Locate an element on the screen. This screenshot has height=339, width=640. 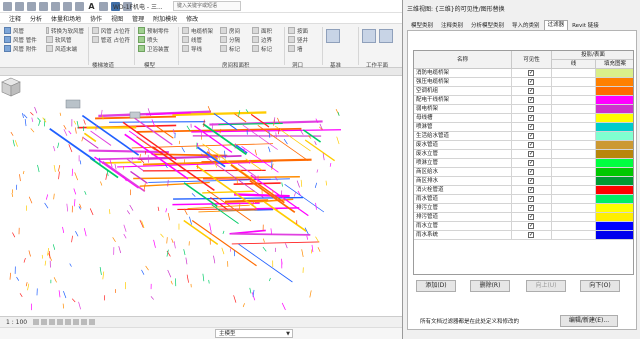
filter-row: 母线槽 ✓ is located at coordinates (523, 118).